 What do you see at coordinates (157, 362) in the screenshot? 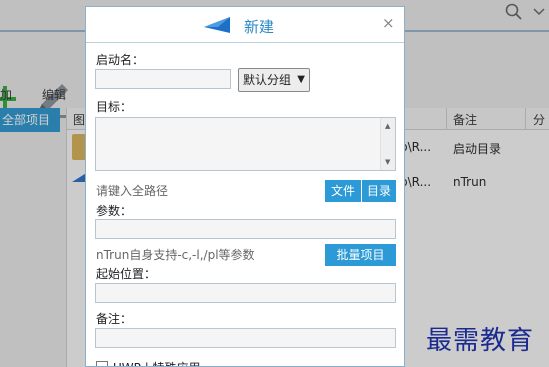
I see `uwp-checkbox-label: UWP | 特殊应用` at bounding box center [157, 362].